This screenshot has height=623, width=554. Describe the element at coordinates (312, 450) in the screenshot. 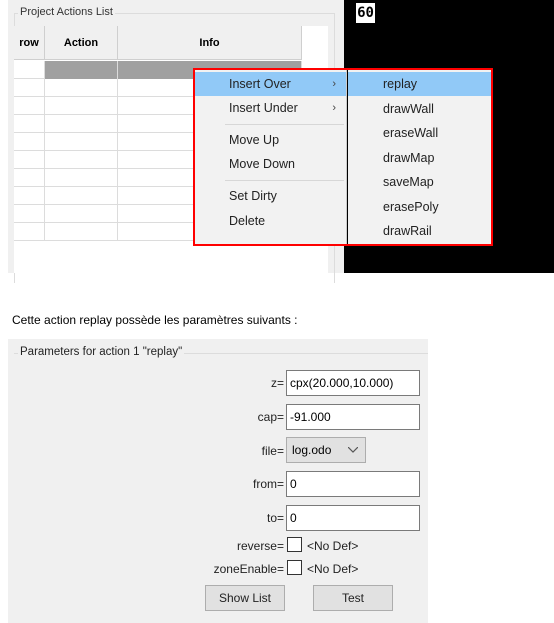

I see `file-value: log.odo` at that location.